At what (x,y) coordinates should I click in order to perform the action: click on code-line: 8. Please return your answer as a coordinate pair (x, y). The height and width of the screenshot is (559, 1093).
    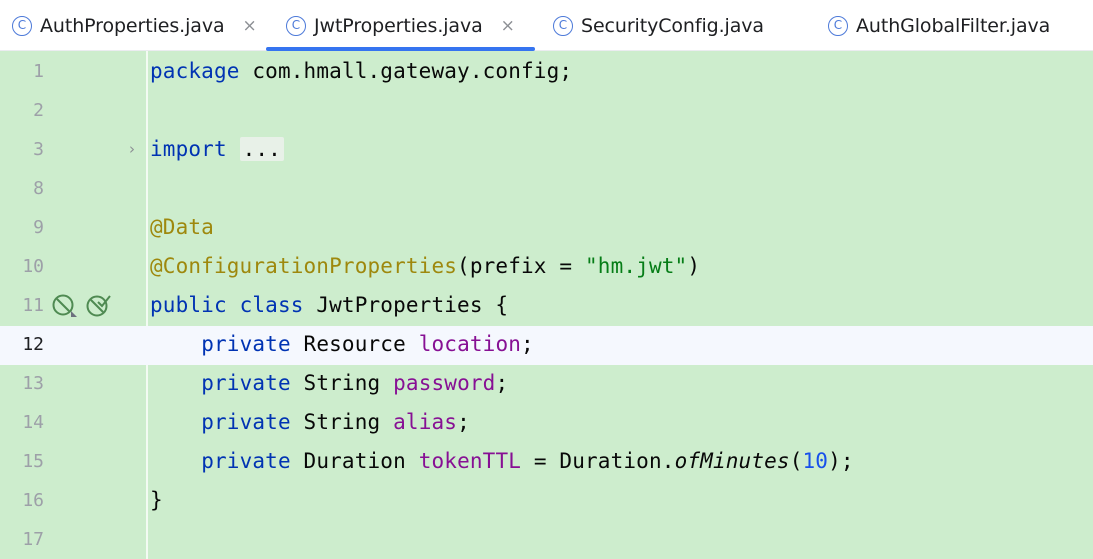
    Looking at the image, I should click on (546, 189).